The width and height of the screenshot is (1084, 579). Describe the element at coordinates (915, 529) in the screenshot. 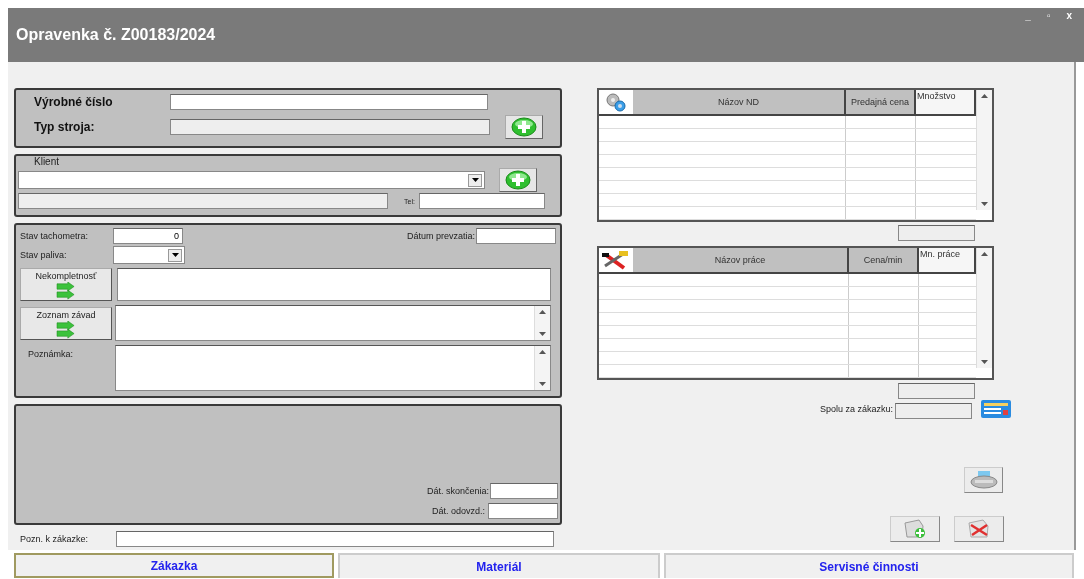

I see `save-button` at that location.